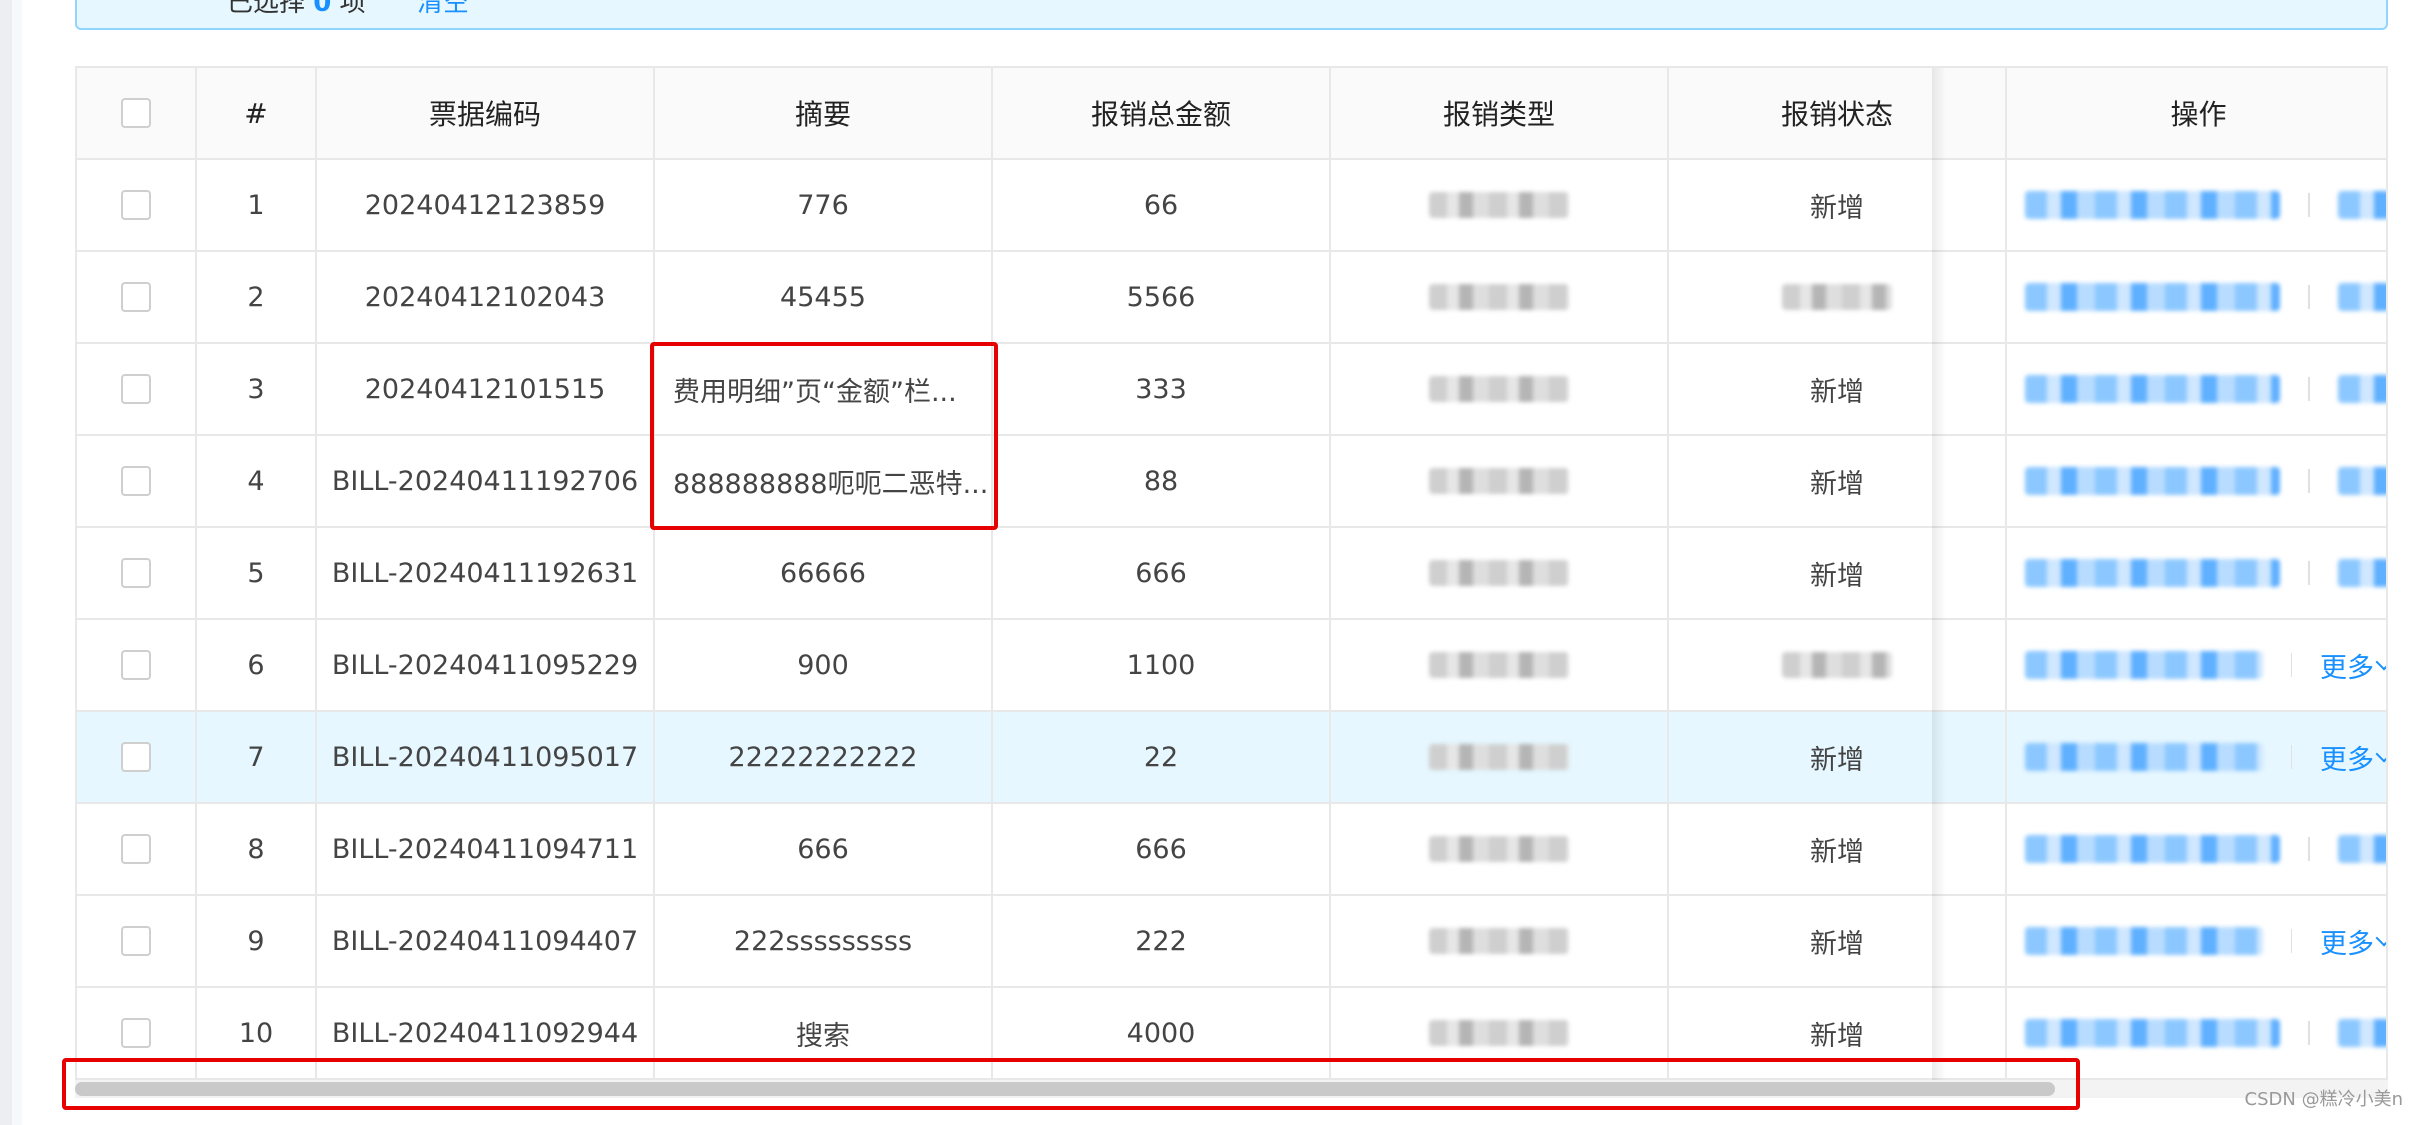  What do you see at coordinates (1162, 390) in the screenshot?
I see `row-total-amount: 333` at bounding box center [1162, 390].